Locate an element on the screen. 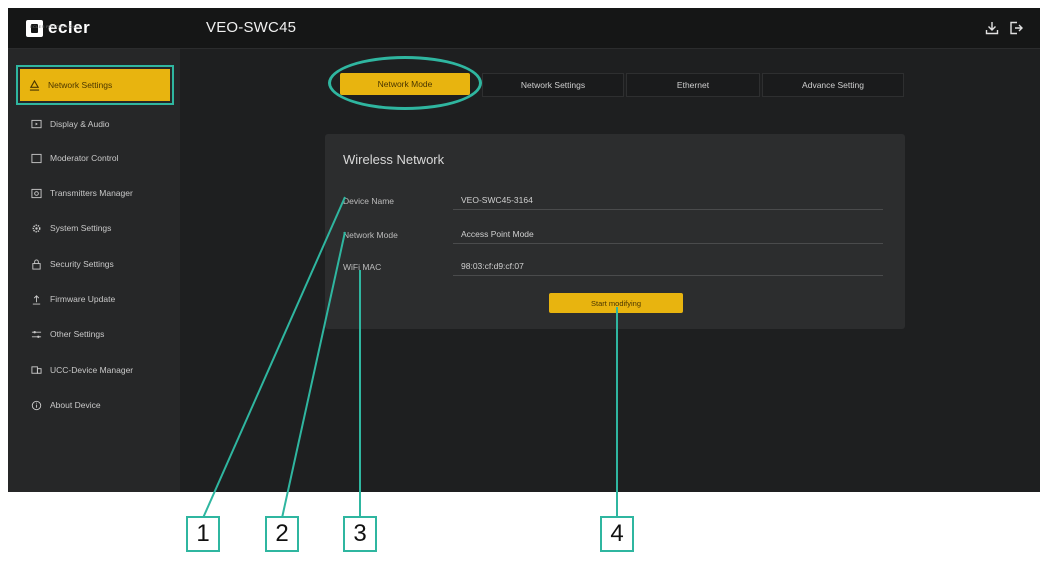  device-name-field: VEO-SWC45-3164 is located at coordinates (668, 200).